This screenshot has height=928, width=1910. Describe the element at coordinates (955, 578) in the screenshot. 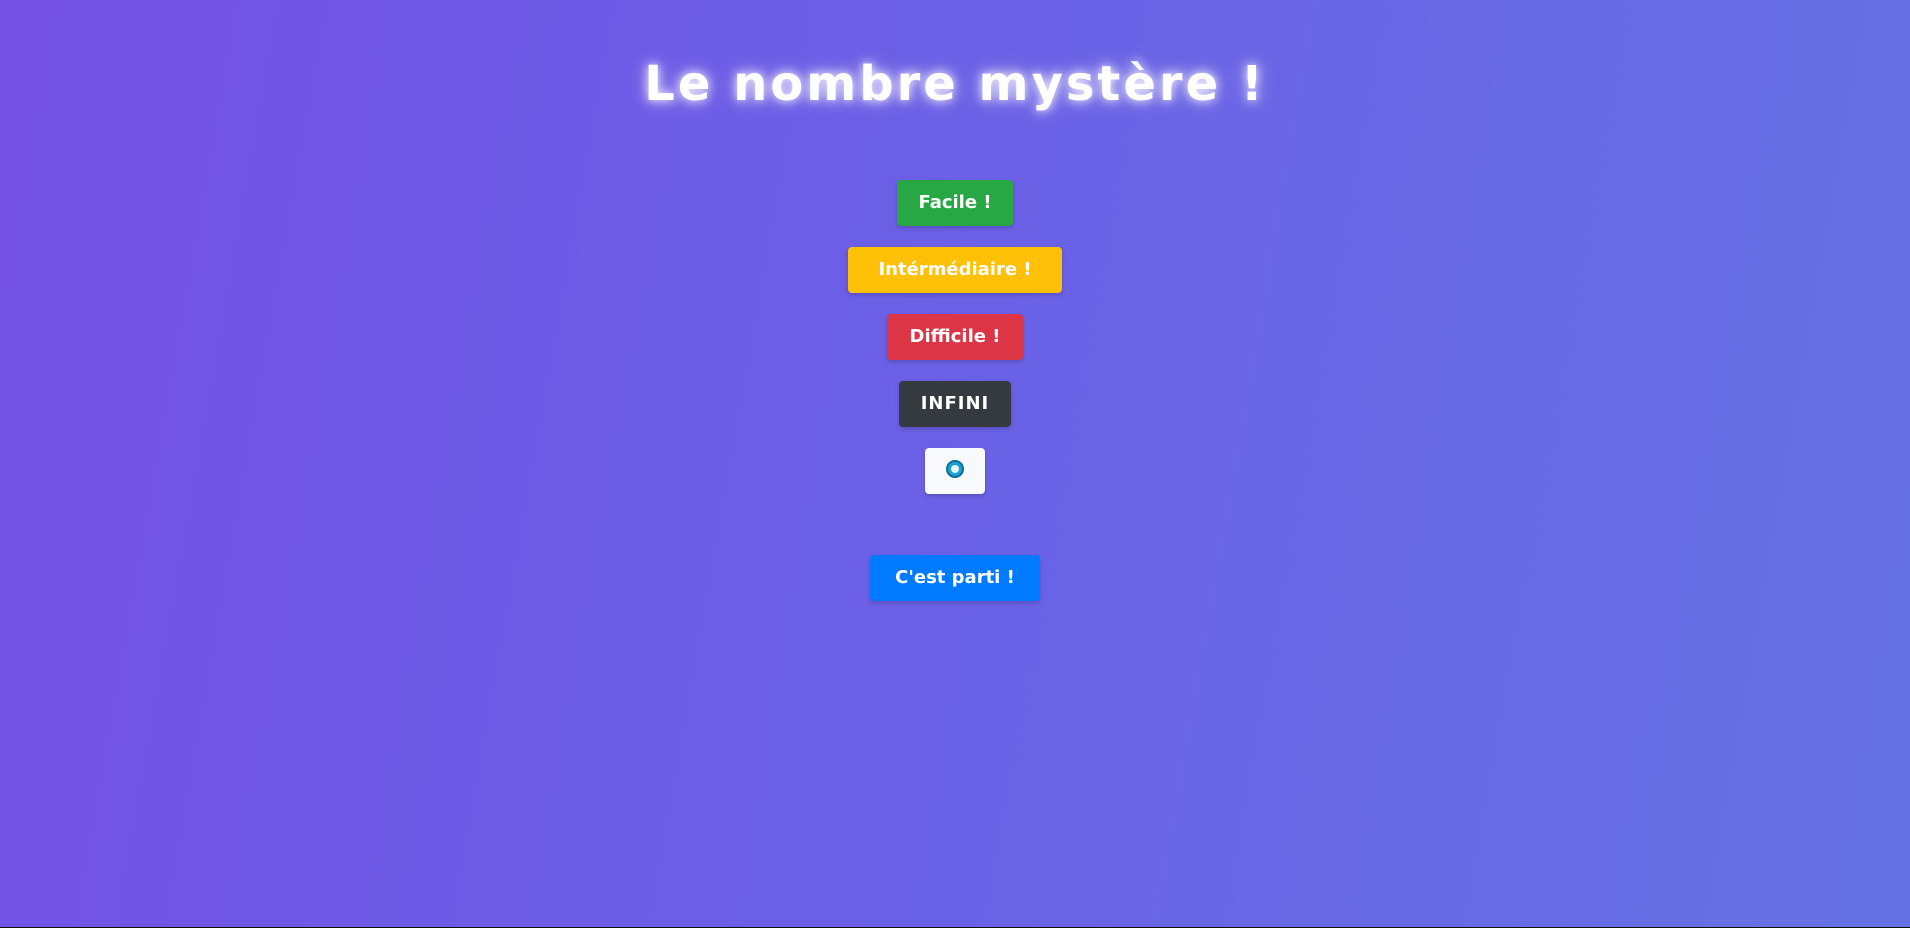

I see `start-button: C'est parti !` at that location.